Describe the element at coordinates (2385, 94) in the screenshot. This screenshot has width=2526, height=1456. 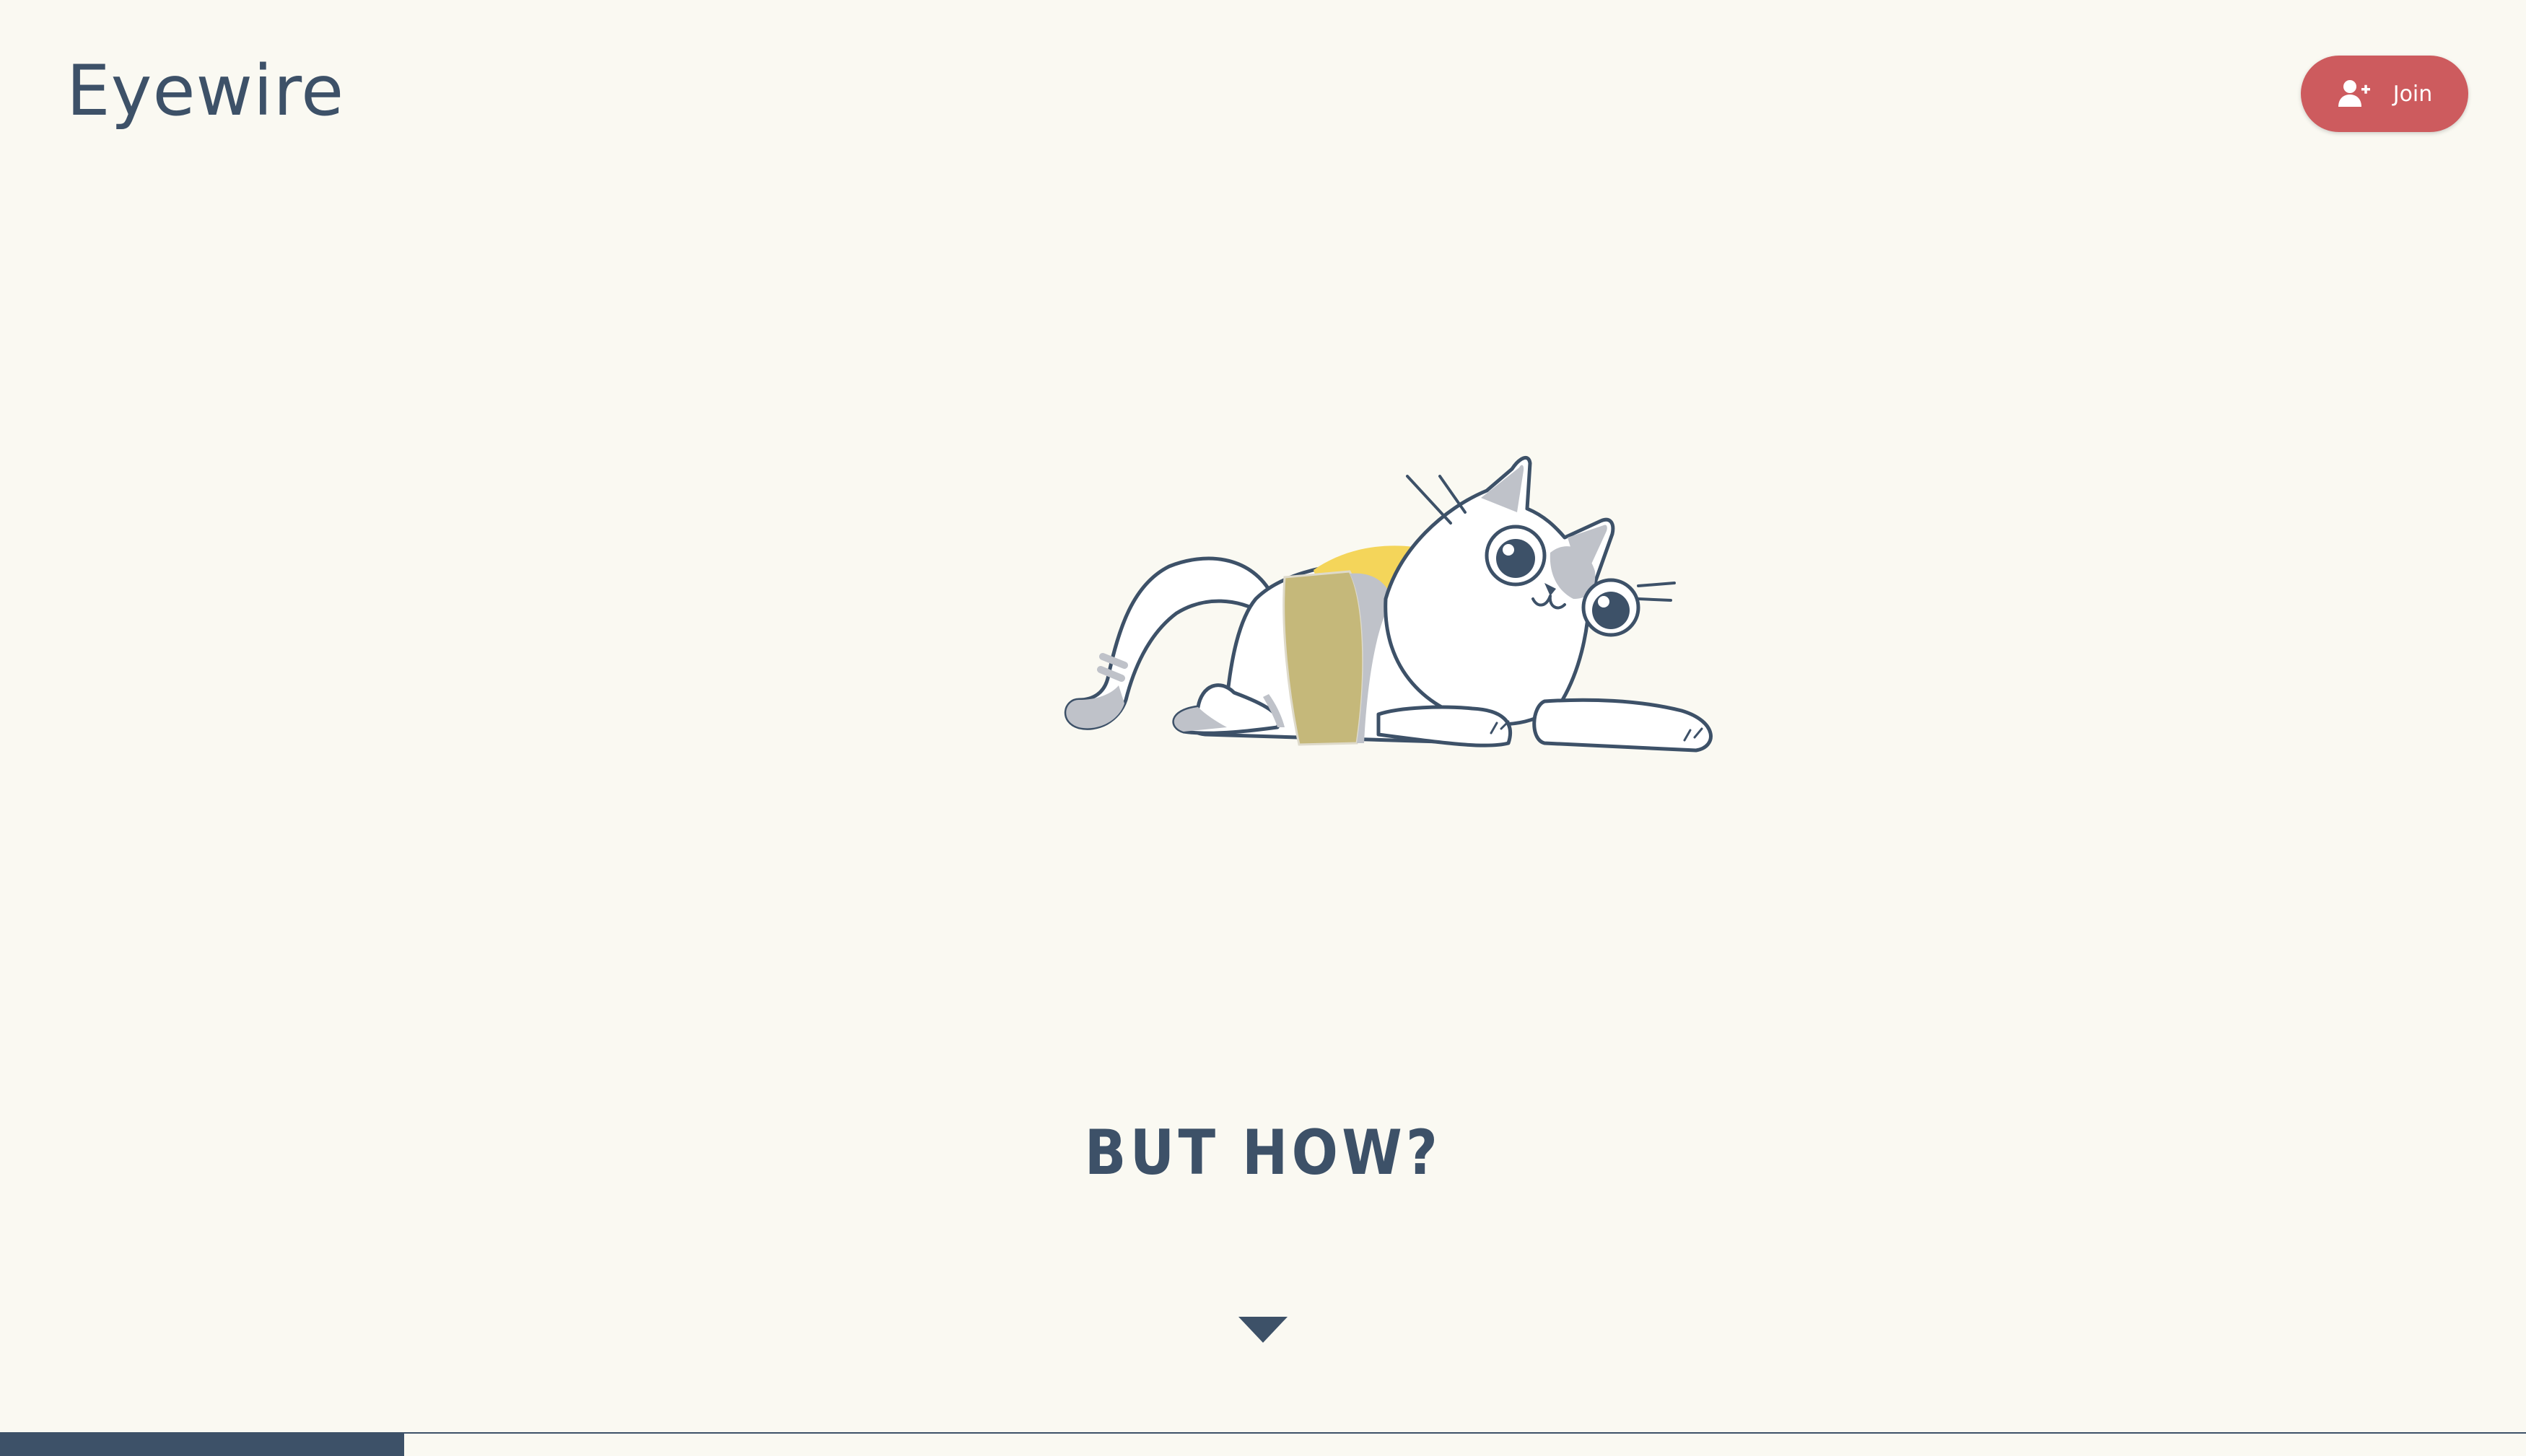
I see `join-button: Join` at that location.